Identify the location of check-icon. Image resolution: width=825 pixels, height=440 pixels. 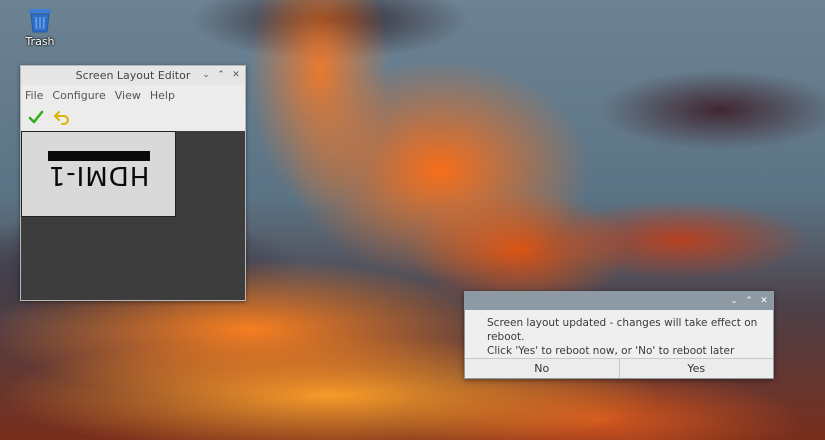
(36, 117).